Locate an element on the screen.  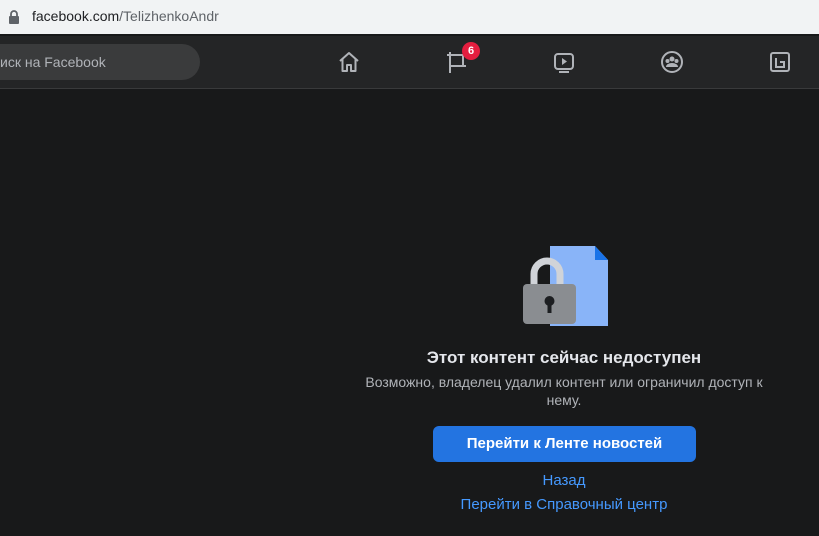
back-link: Назад is located at coordinates (564, 480).